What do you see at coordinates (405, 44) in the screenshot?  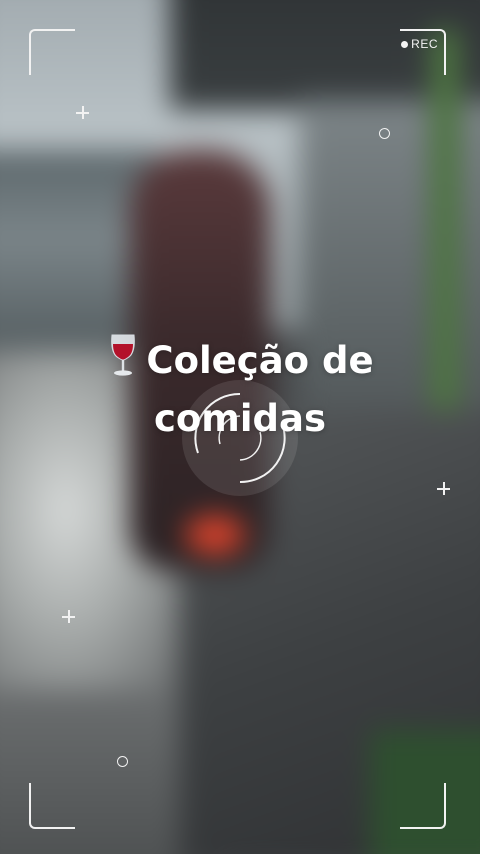 I see `rec-dot-icon` at bounding box center [405, 44].